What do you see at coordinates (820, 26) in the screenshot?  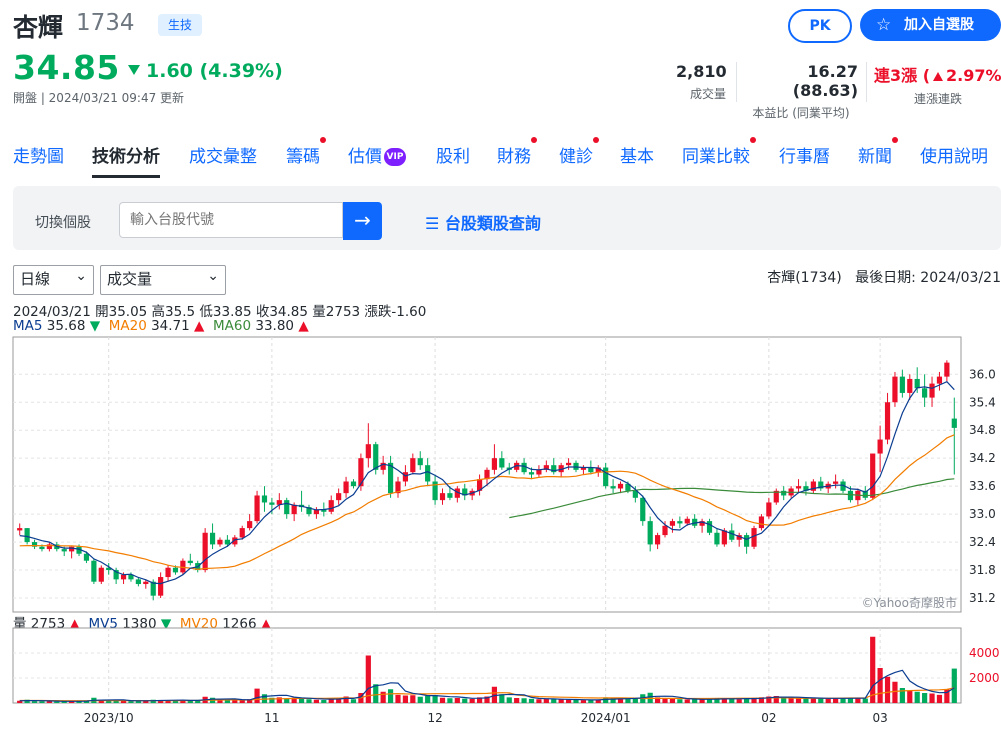 I see `pk-button: PK` at bounding box center [820, 26].